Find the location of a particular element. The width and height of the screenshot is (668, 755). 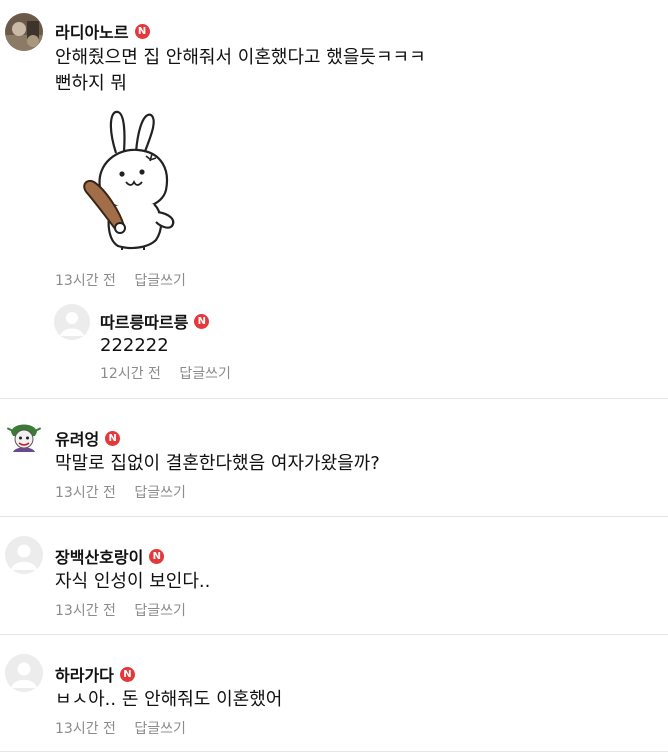

reply-time: 12시간 전 is located at coordinates (130, 374).